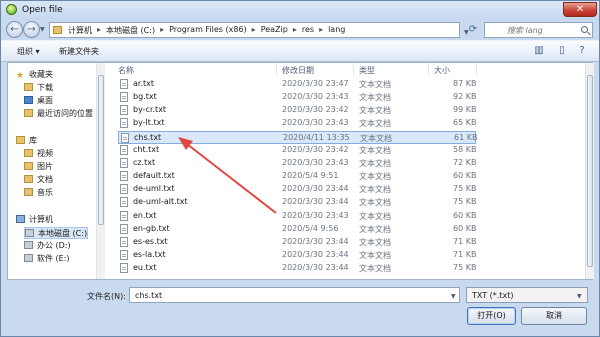 The image size is (600, 337). I want to click on sidebar-section-computer: 计算机, so click(34, 220).